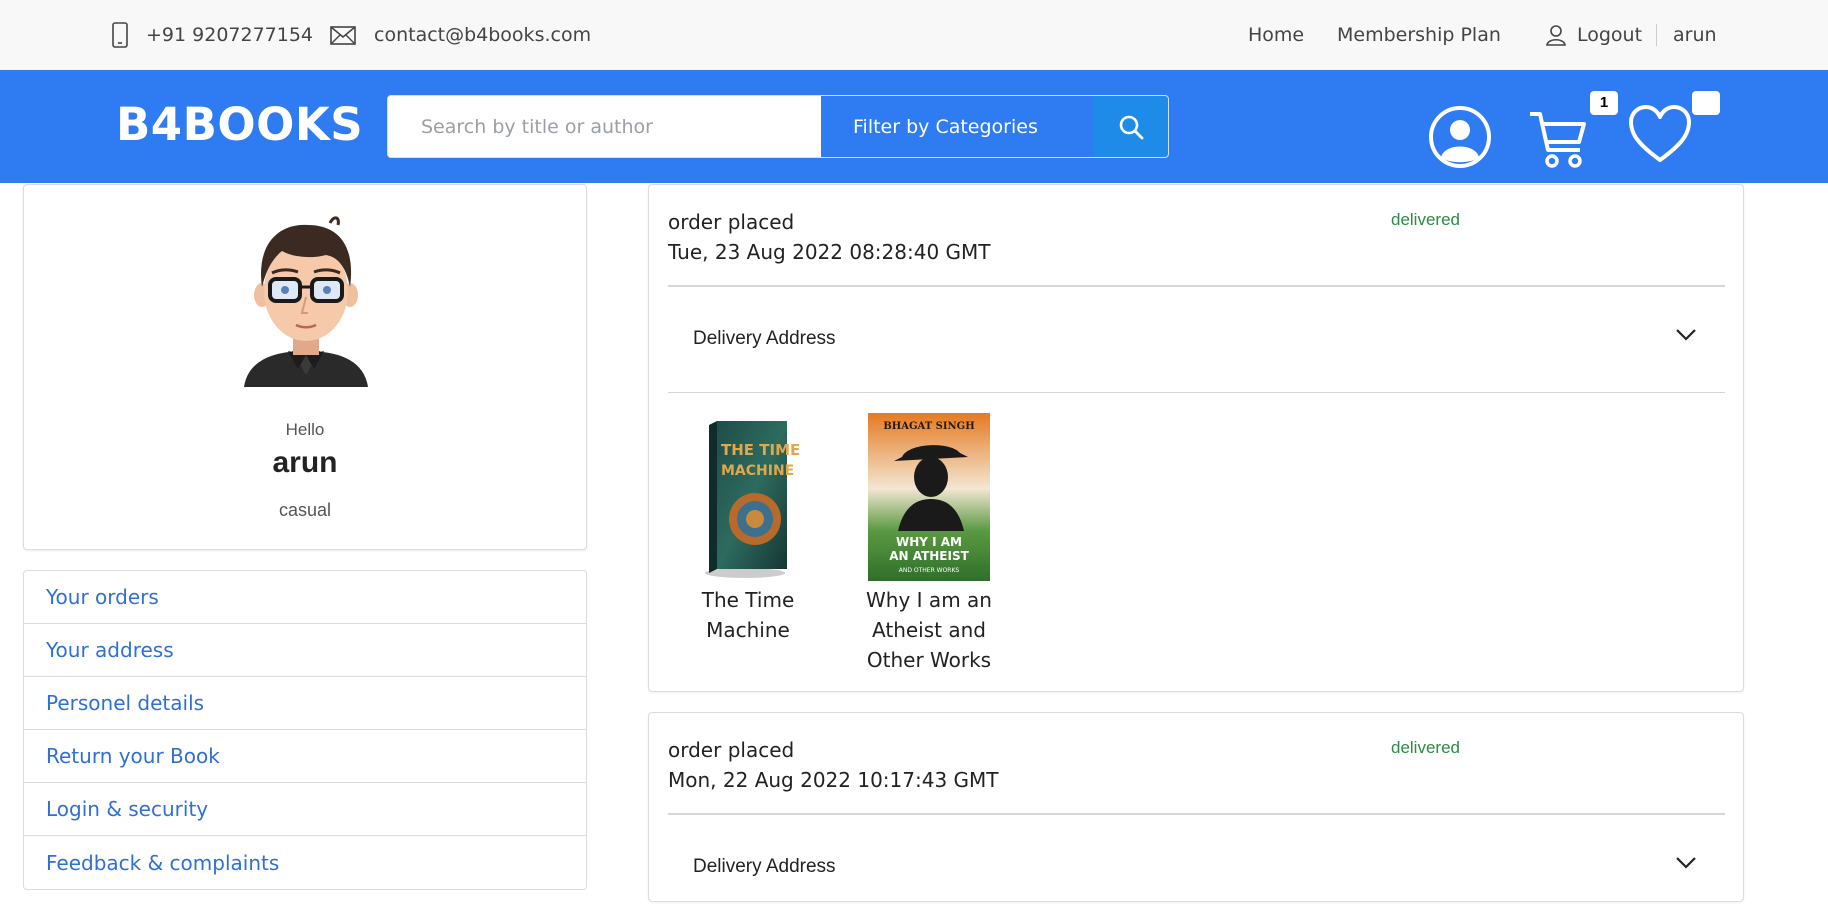  I want to click on profile-username: arun, so click(305, 462).